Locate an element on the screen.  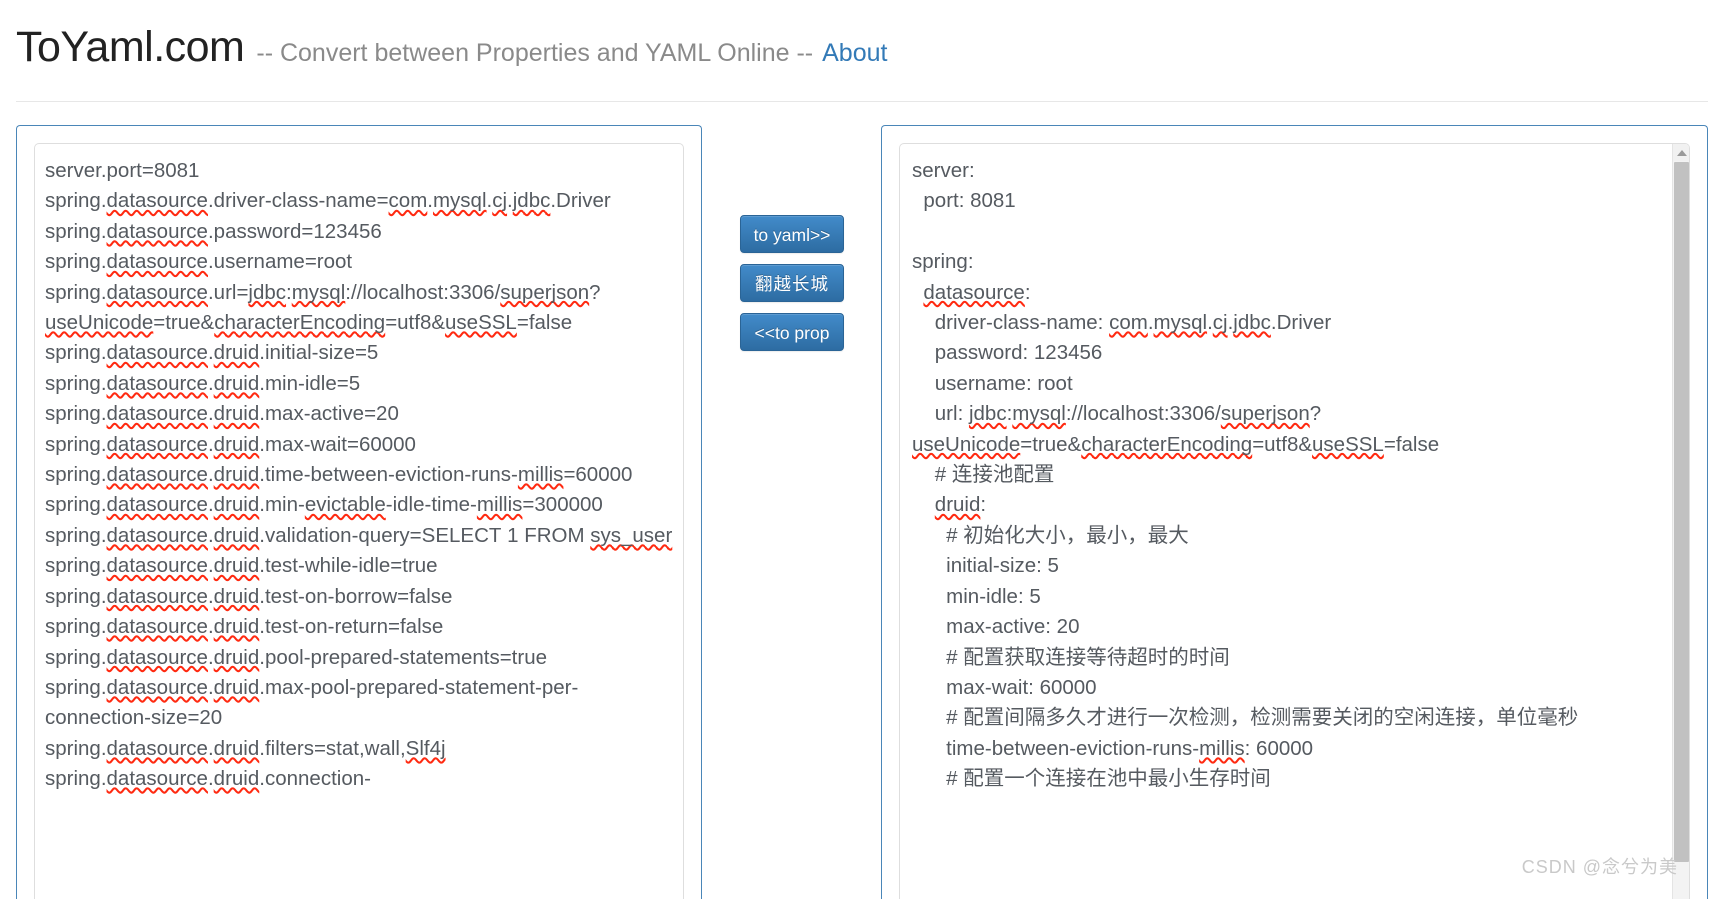
code-line: spring.datasource.password=123456 is located at coordinates (213, 231).